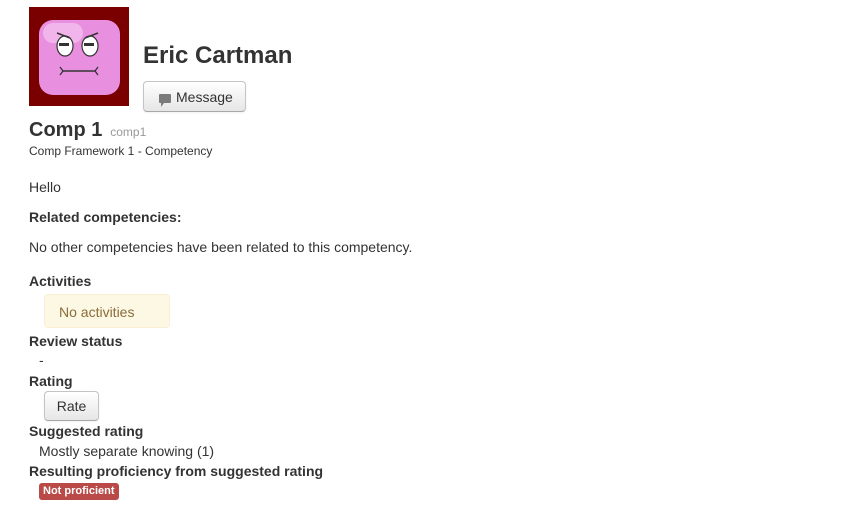 This screenshot has height=519, width=860. Describe the element at coordinates (71, 406) in the screenshot. I see `rate-button: Rate` at that location.